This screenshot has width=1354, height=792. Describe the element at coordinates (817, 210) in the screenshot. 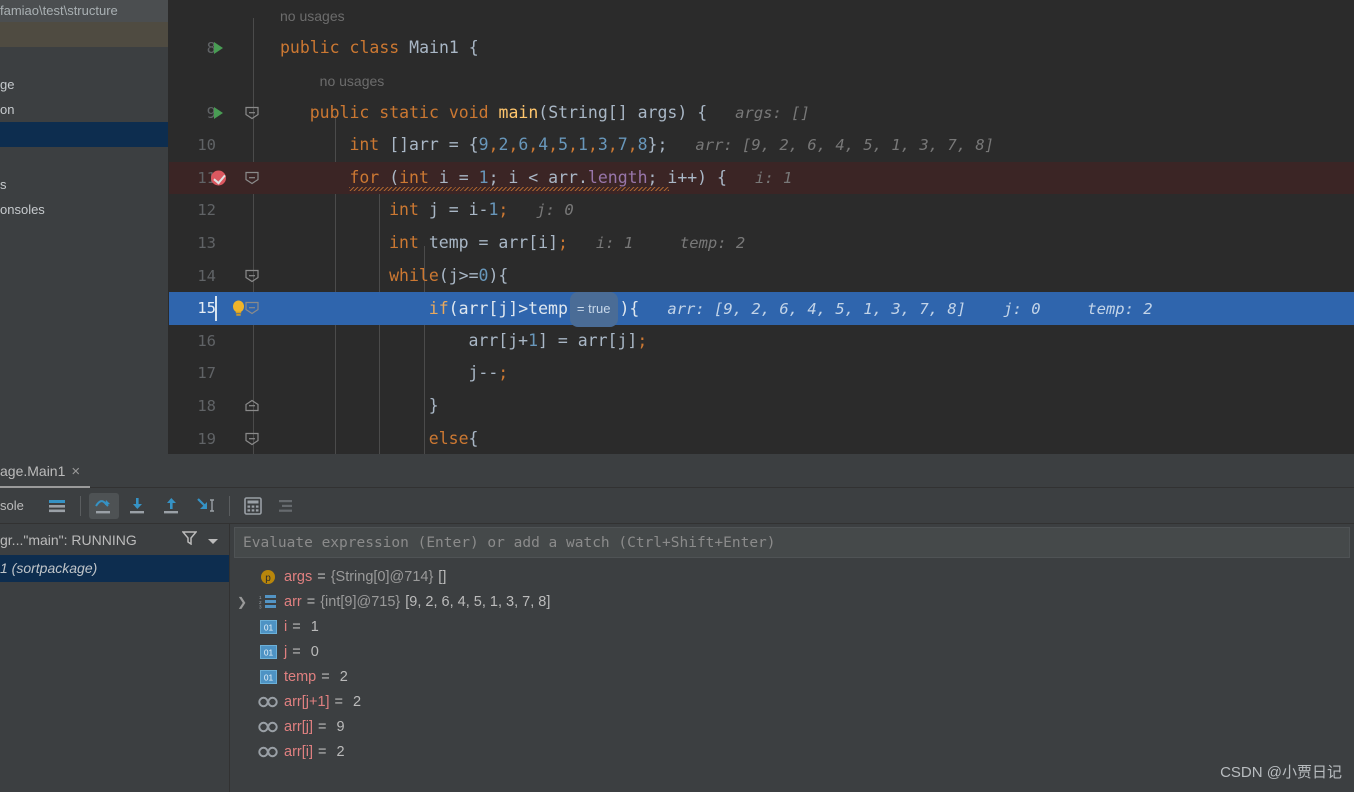

I see `code-text: int j = i-1; j: 0` at that location.